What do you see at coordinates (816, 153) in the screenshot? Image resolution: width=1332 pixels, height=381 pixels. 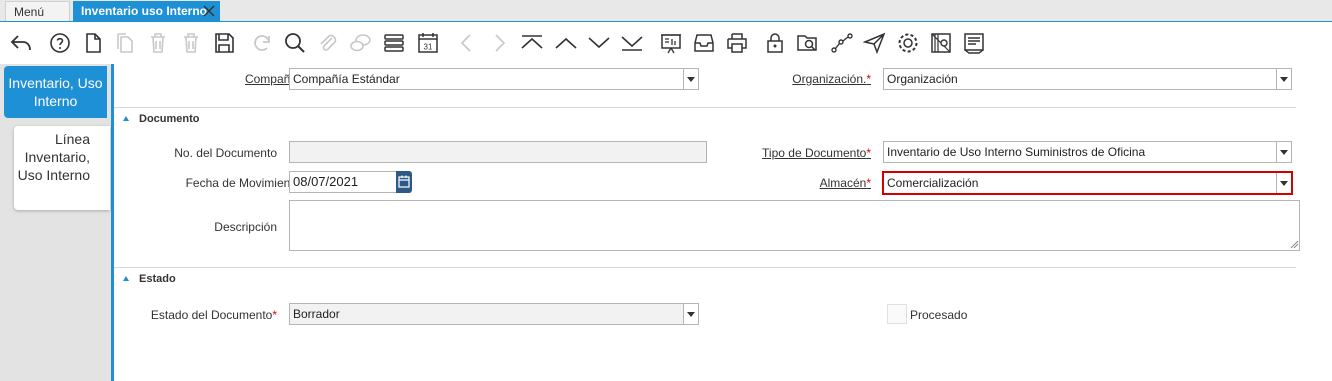 I see `doc-type-label: Tipo de Documento*` at bounding box center [816, 153].